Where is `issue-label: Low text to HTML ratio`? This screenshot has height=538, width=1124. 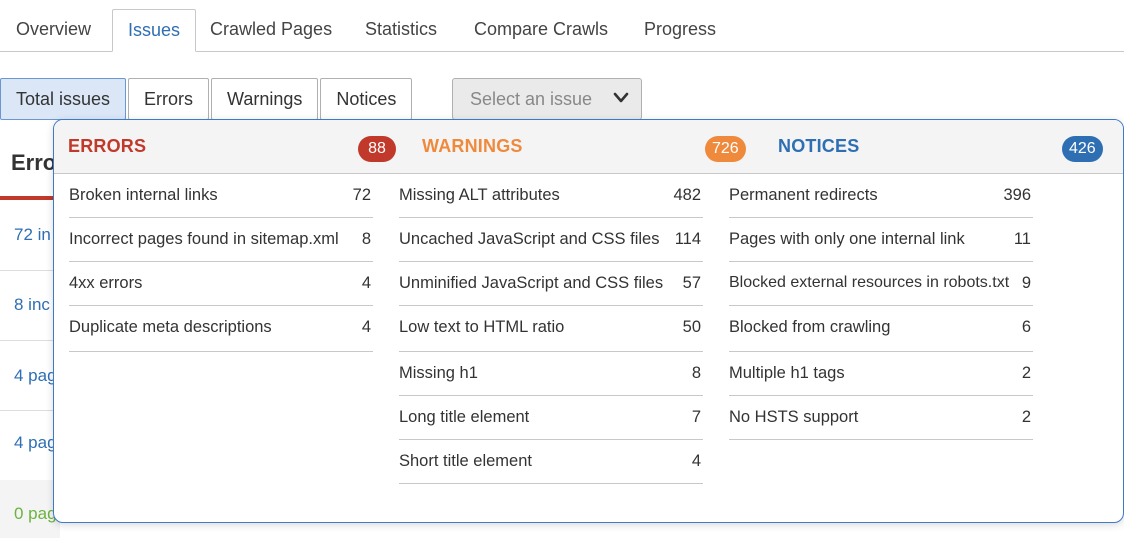
issue-label: Low text to HTML ratio is located at coordinates (482, 327).